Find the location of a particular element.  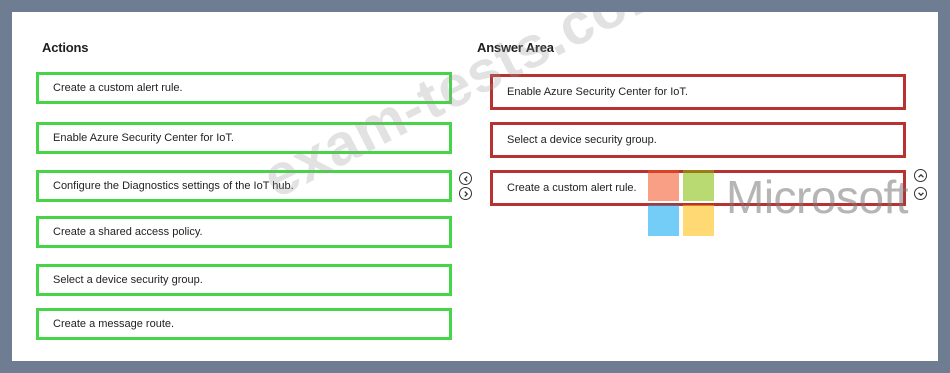

action-item-4: Create a shared access policy. is located at coordinates (244, 232).